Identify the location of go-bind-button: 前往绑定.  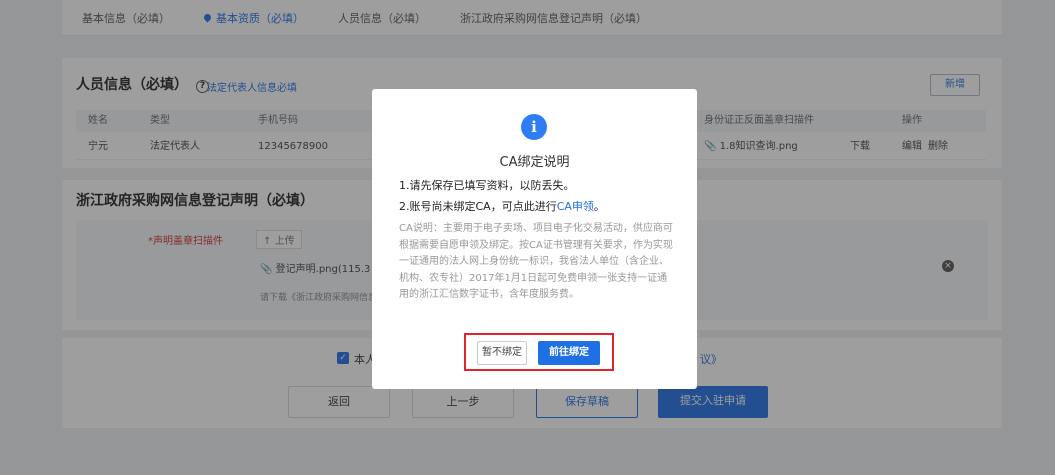
(569, 353).